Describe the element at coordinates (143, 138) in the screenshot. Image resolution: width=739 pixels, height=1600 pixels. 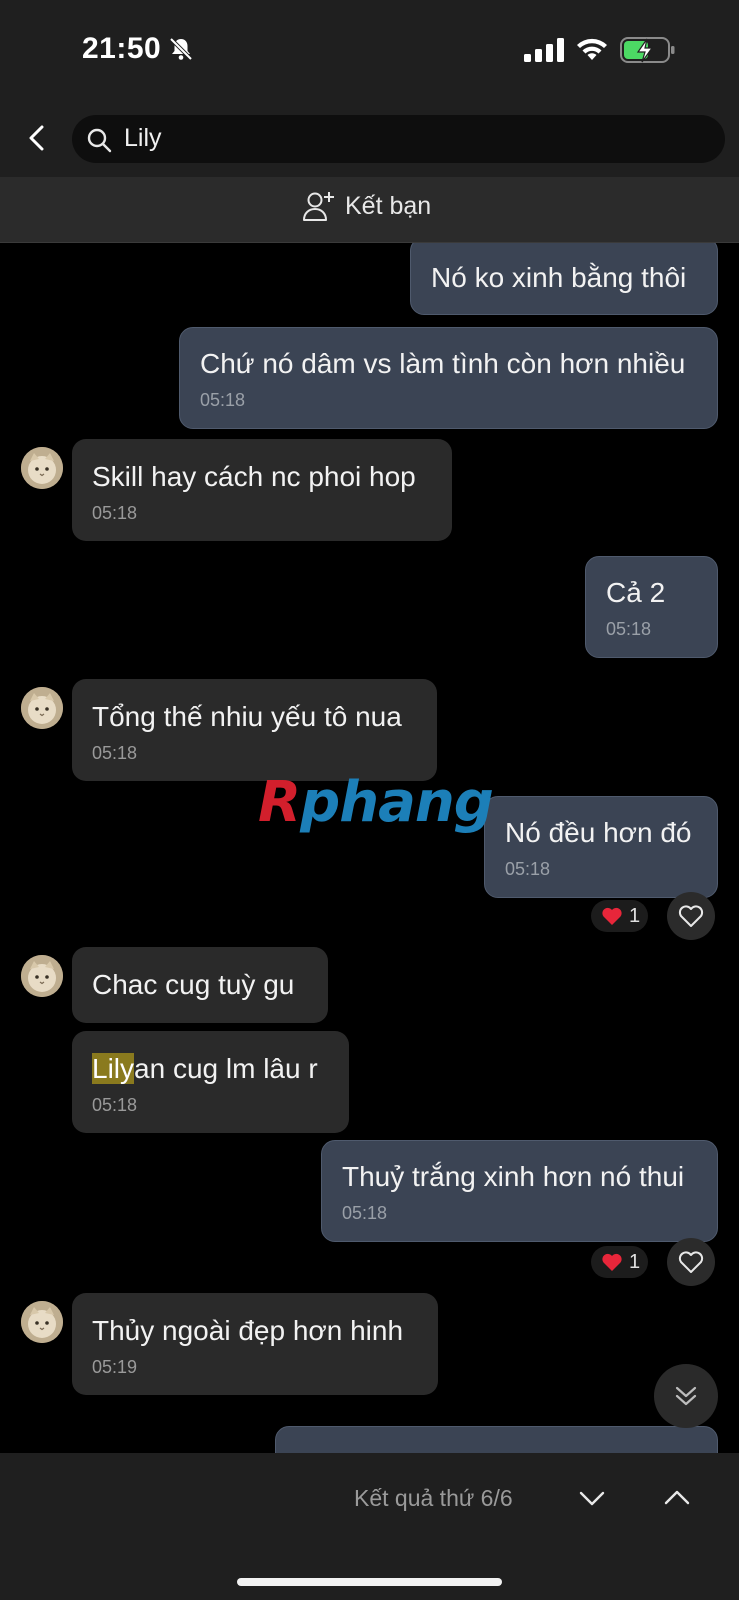
I see `search-query: Lily` at that location.